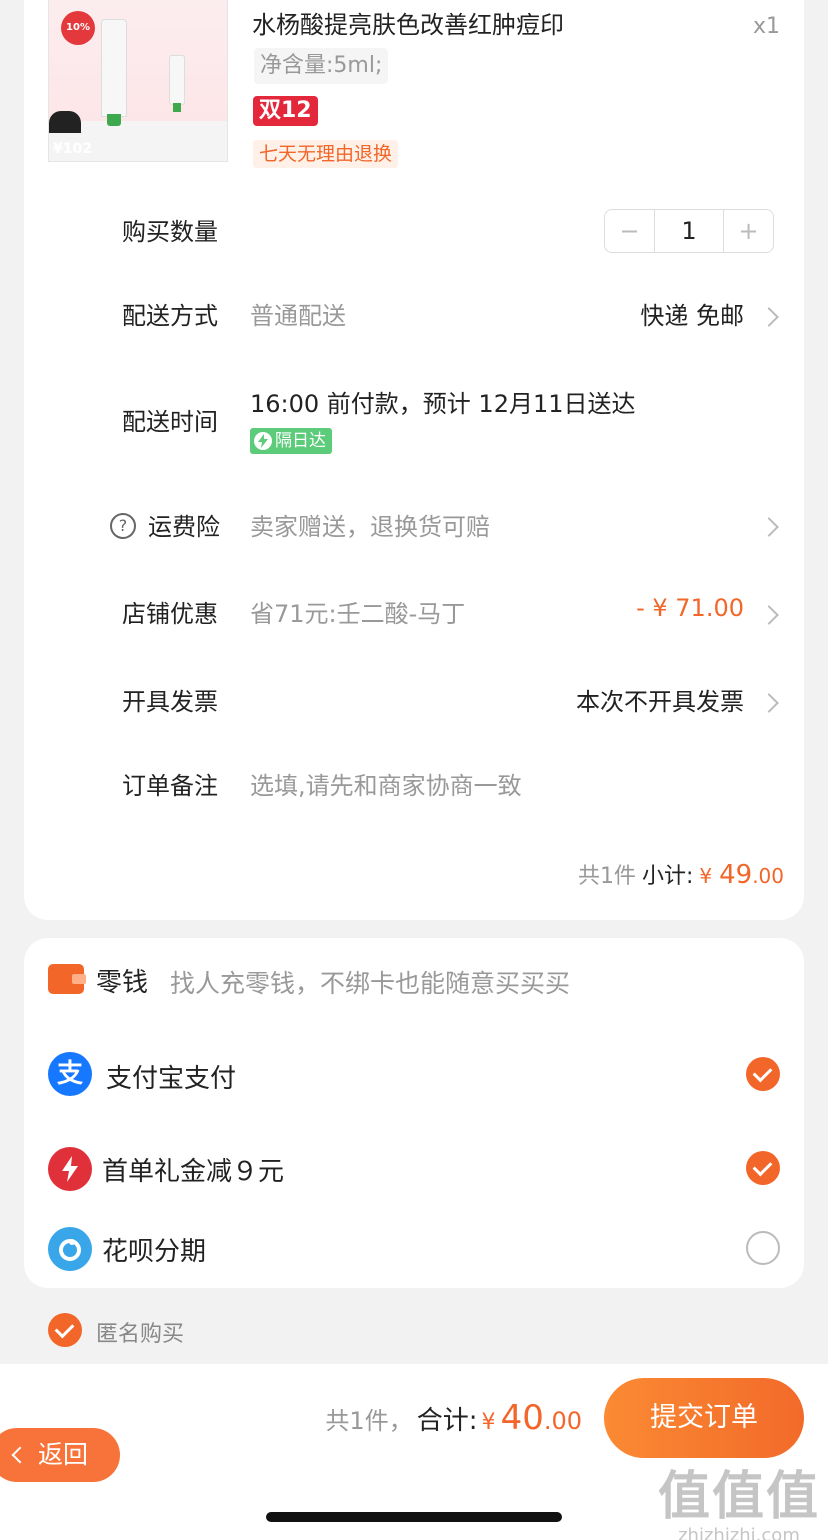 This screenshot has height=1540, width=828. Describe the element at coordinates (70, 1249) in the screenshot. I see `huabei-icon` at that location.